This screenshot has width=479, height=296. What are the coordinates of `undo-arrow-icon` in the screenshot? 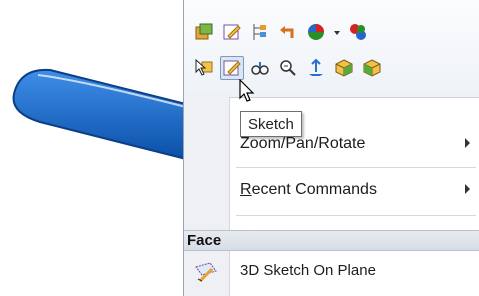 It's located at (288, 32).